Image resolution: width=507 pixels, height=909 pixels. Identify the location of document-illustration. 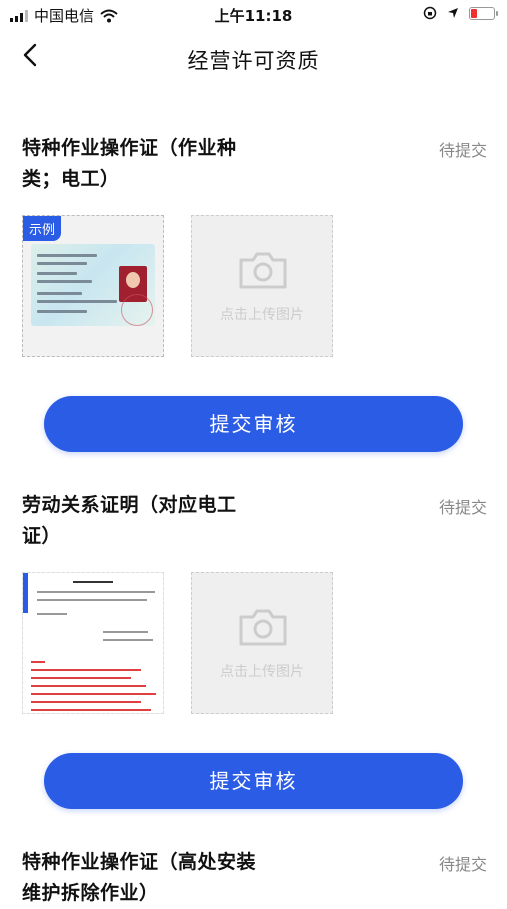
(93, 643).